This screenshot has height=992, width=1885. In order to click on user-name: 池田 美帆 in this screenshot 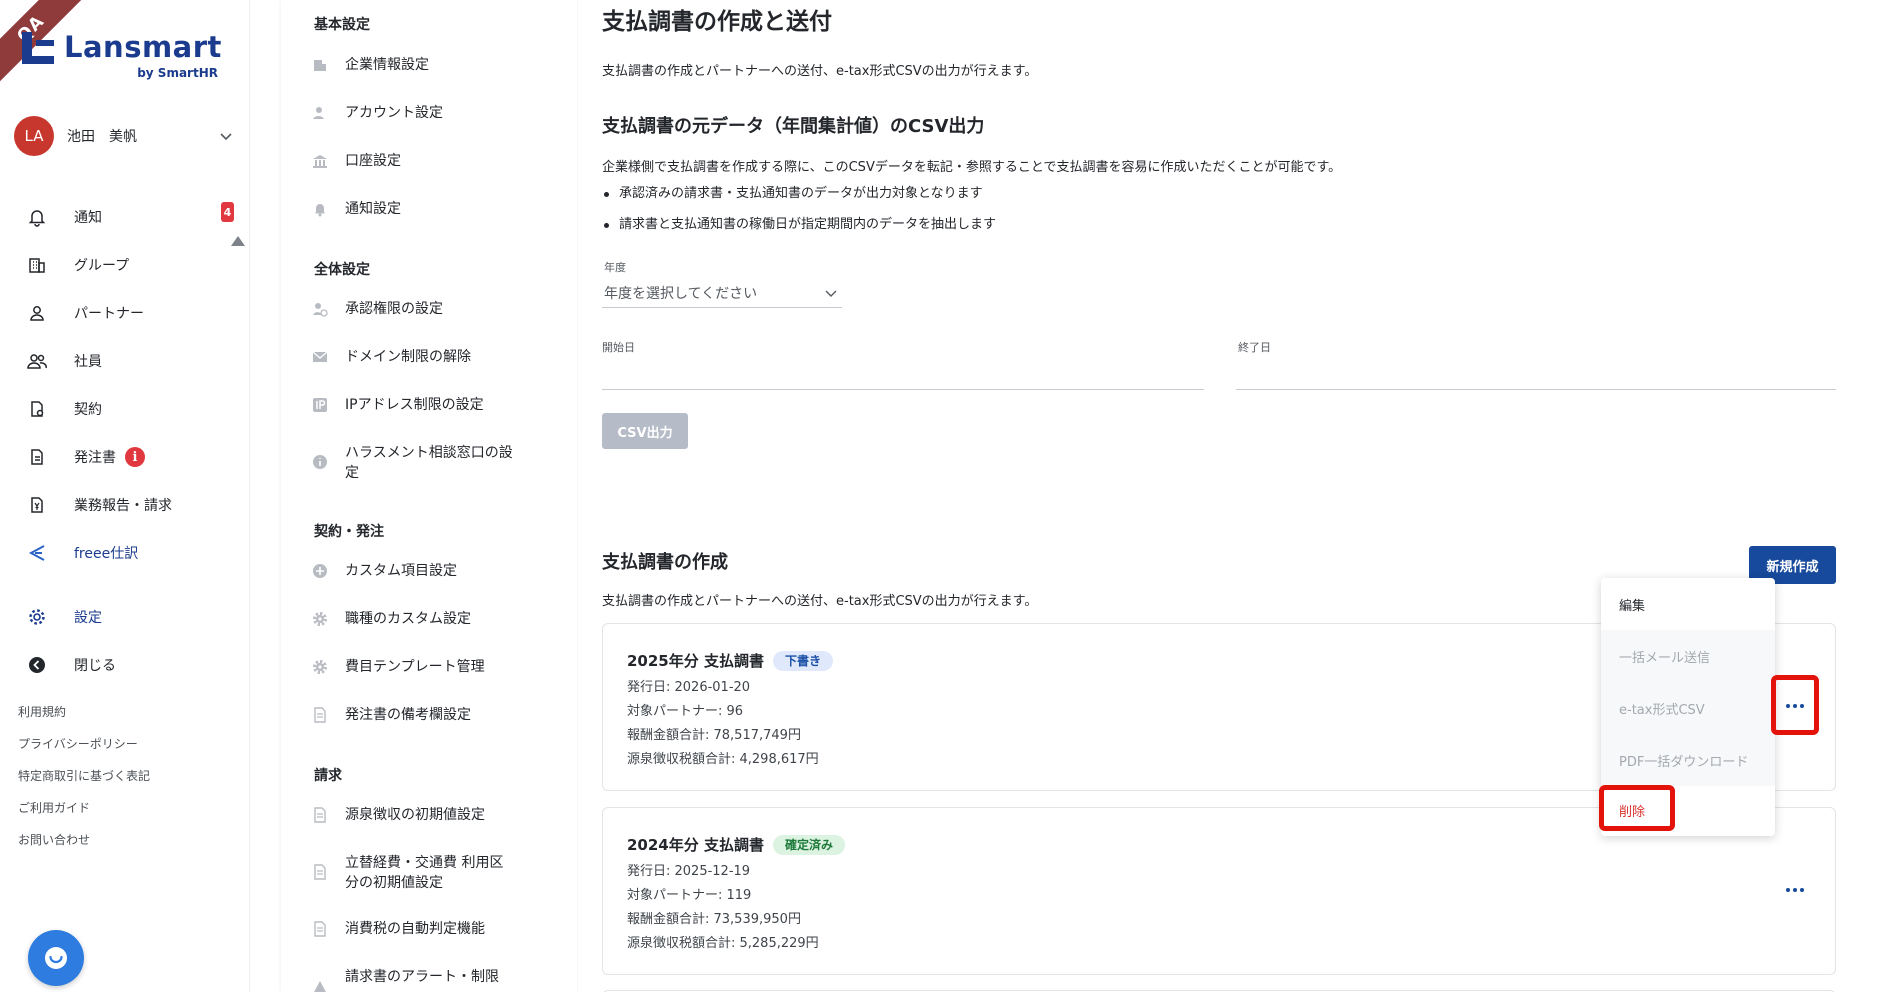, I will do `click(102, 137)`.